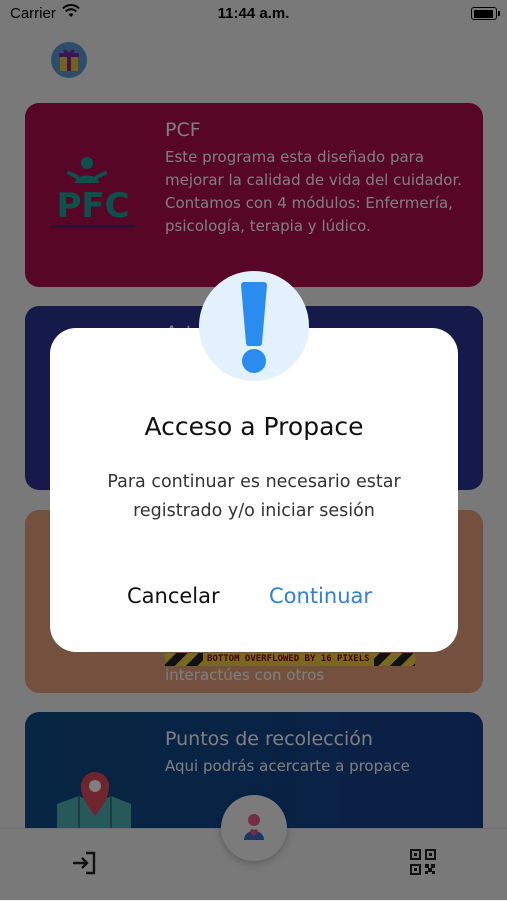  I want to click on cancel-button: Cancelar, so click(173, 596).